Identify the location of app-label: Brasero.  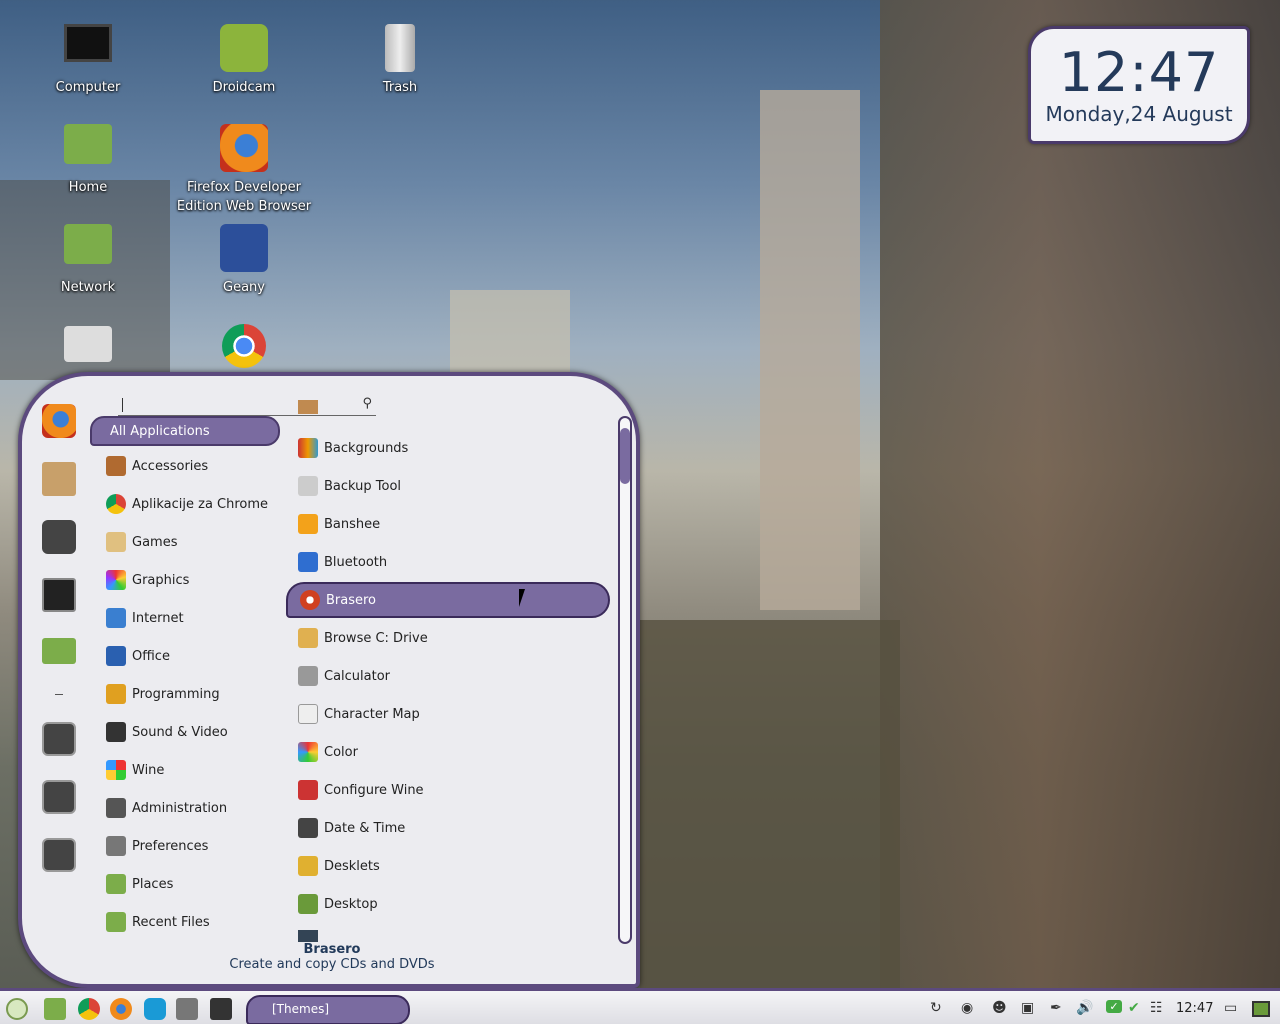
(351, 600).